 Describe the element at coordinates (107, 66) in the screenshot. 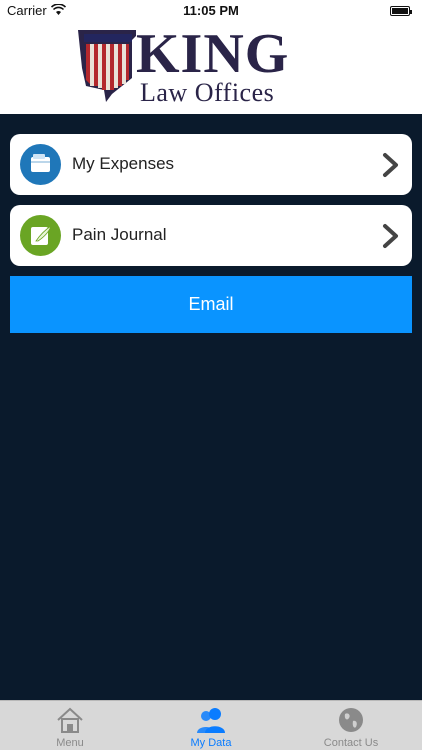

I see `flag-shield-icon` at that location.